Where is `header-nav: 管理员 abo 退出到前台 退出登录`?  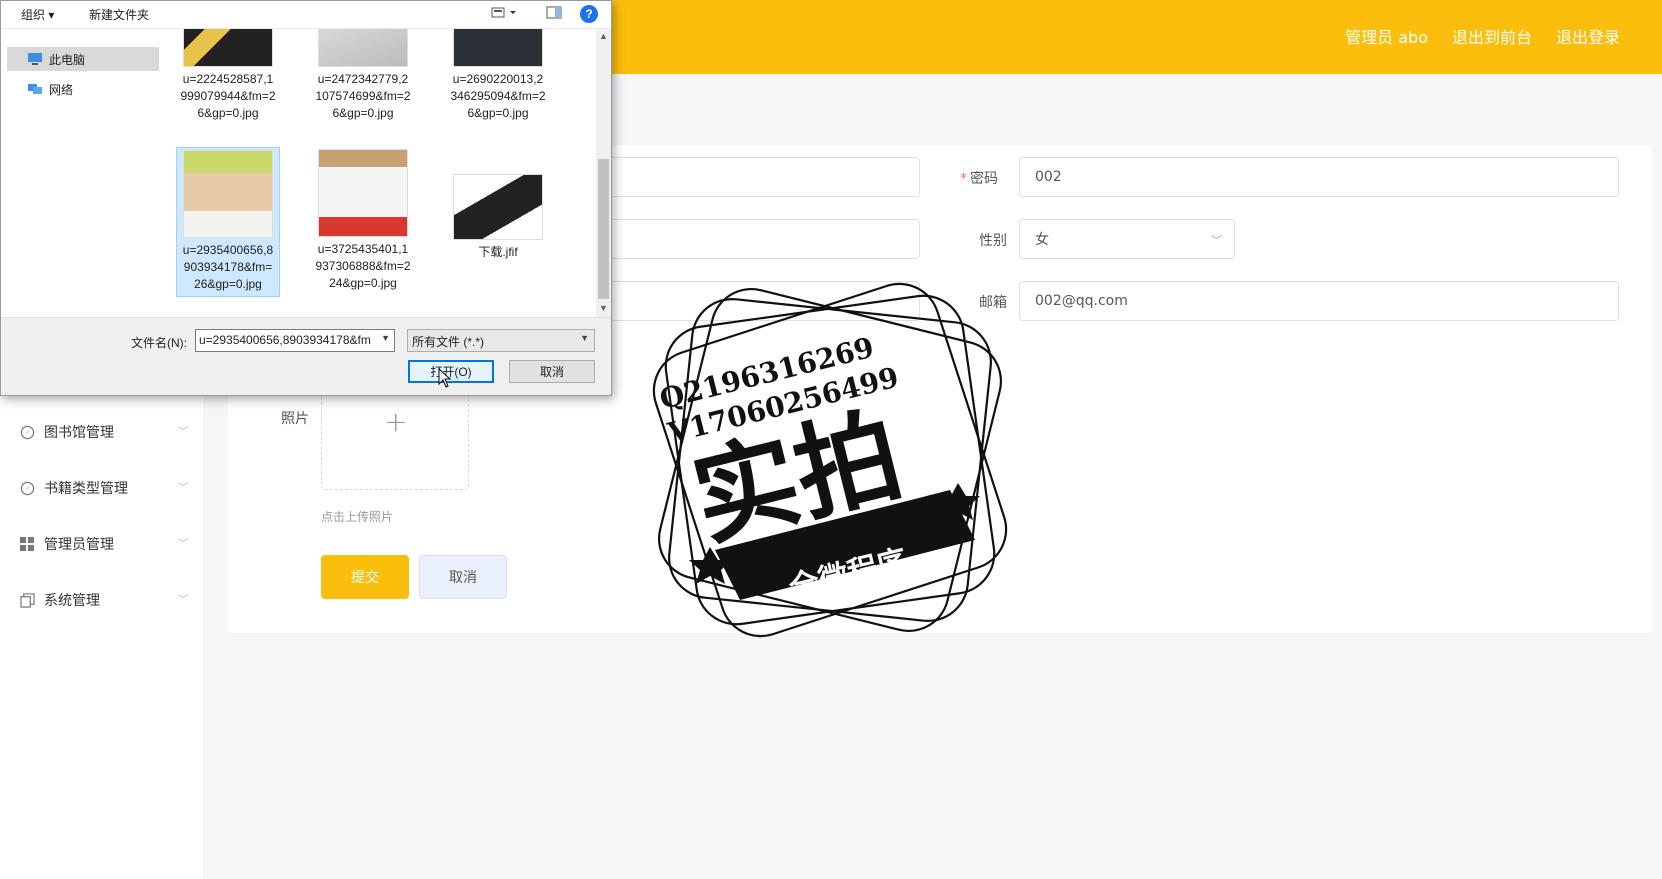 header-nav: 管理员 abo 退出到前台 退出登录 is located at coordinates (1482, 36).